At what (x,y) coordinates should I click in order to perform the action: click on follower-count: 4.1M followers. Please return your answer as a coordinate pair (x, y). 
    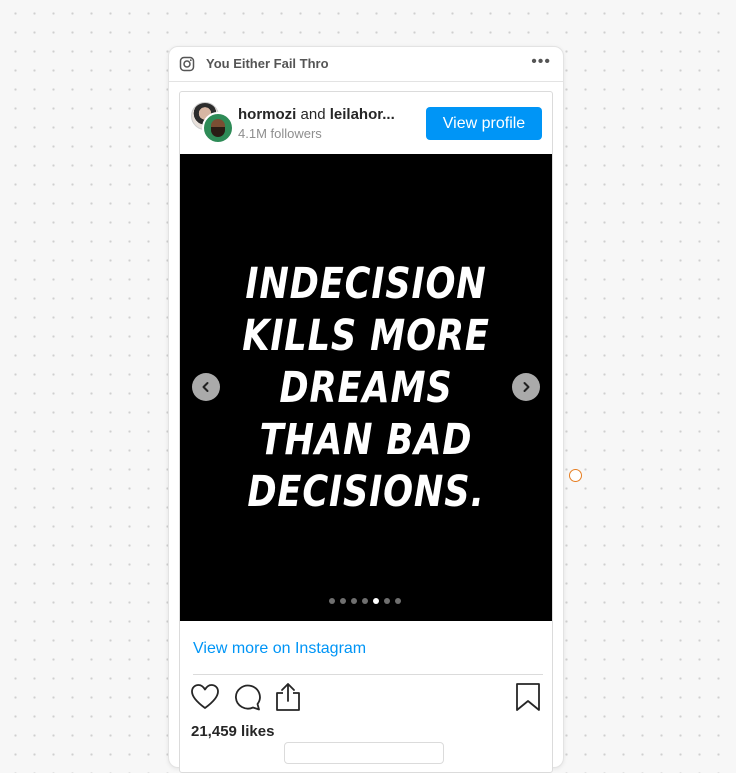
    Looking at the image, I should click on (280, 133).